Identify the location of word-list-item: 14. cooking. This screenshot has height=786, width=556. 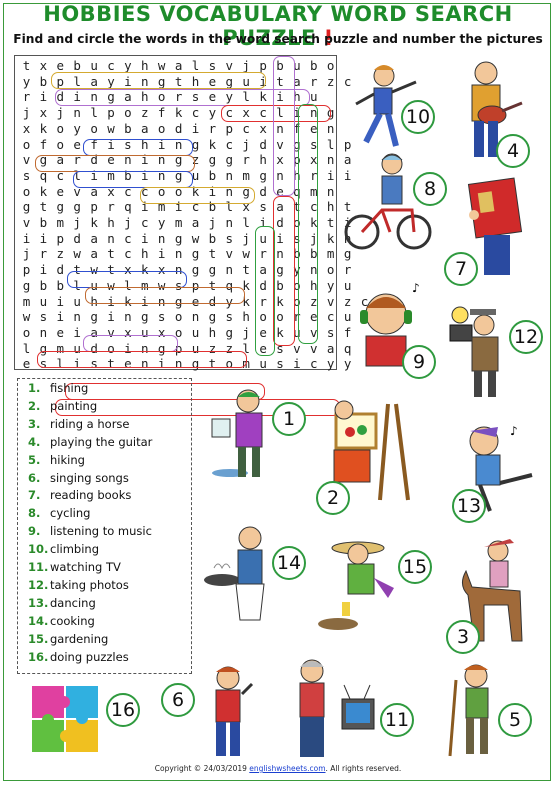
(61, 623).